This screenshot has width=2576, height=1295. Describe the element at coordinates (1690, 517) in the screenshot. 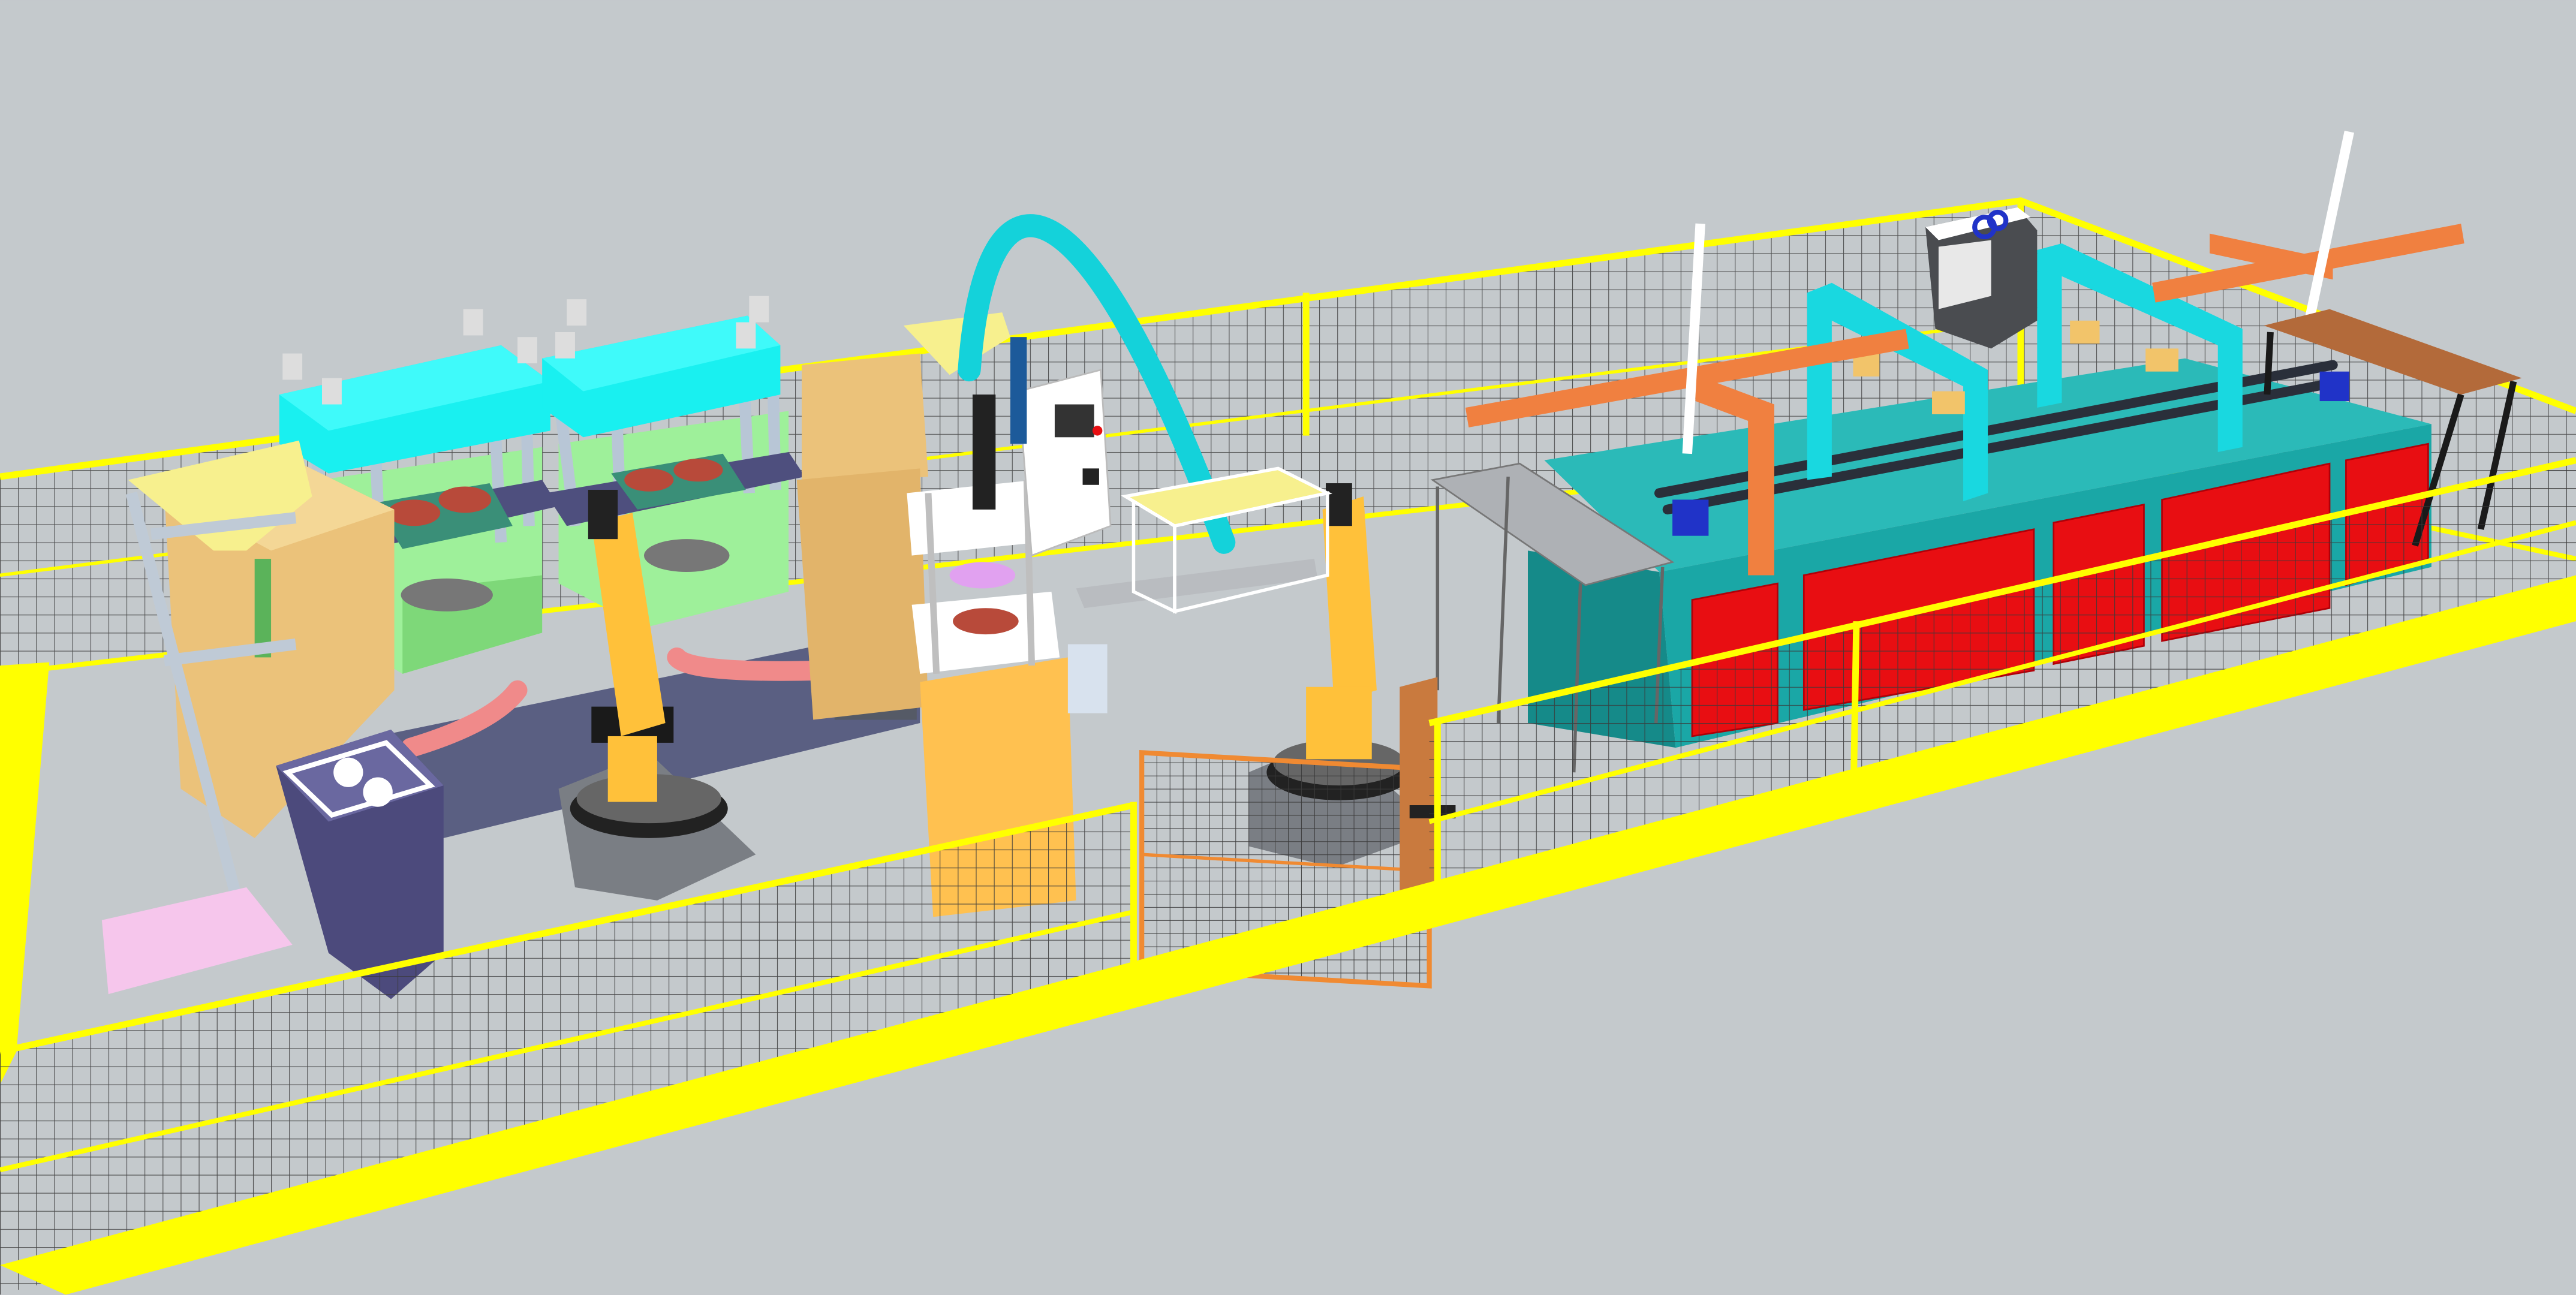

I see `motor-left` at that location.